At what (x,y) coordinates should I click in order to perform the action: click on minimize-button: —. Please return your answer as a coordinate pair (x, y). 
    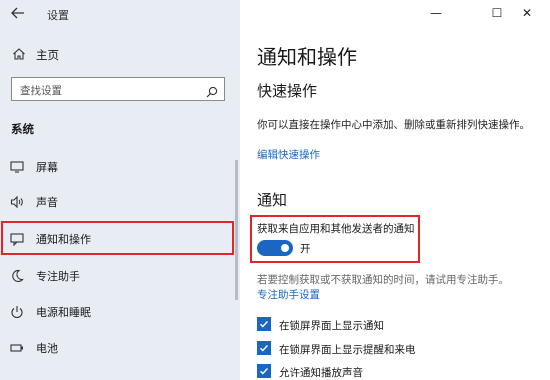
    Looking at the image, I should click on (436, 13).